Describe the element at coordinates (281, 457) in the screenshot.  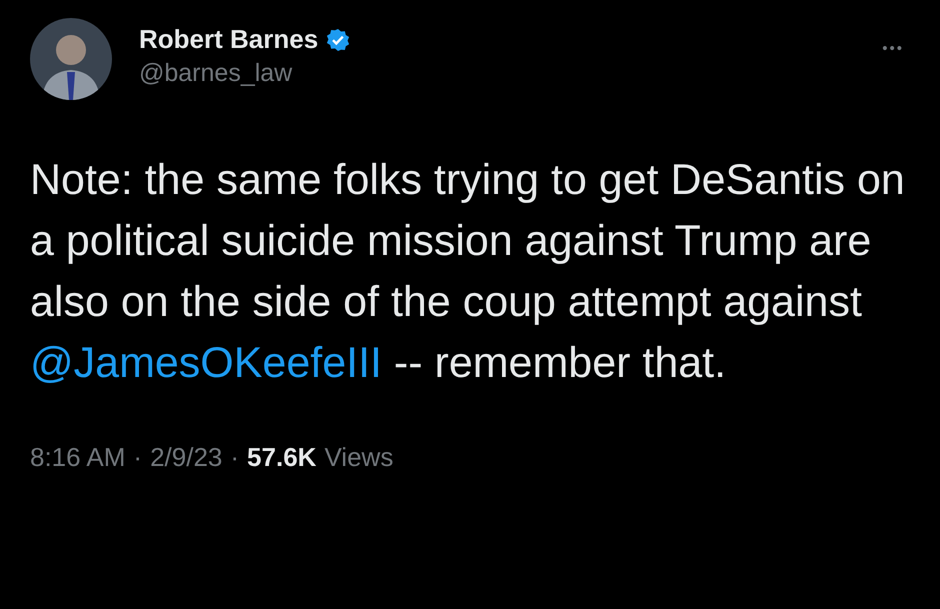
I see `views-count: 57.6K` at that location.